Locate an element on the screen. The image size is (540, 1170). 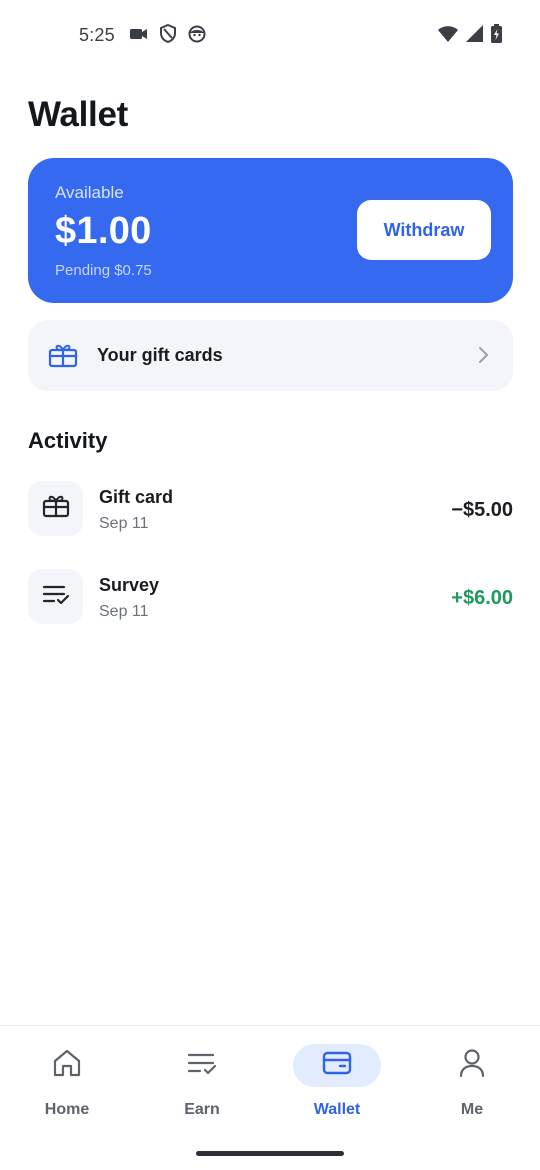
signal-icon is located at coordinates (474, 33).